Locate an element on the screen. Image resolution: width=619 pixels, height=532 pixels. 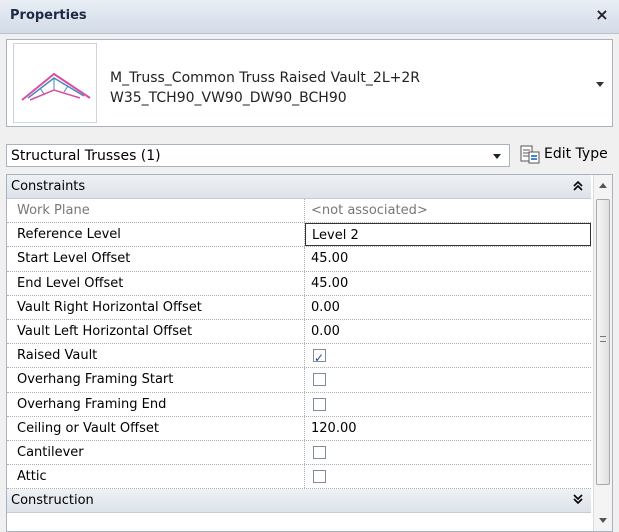
property-name: Overhang Framing Start is located at coordinates (156, 380).